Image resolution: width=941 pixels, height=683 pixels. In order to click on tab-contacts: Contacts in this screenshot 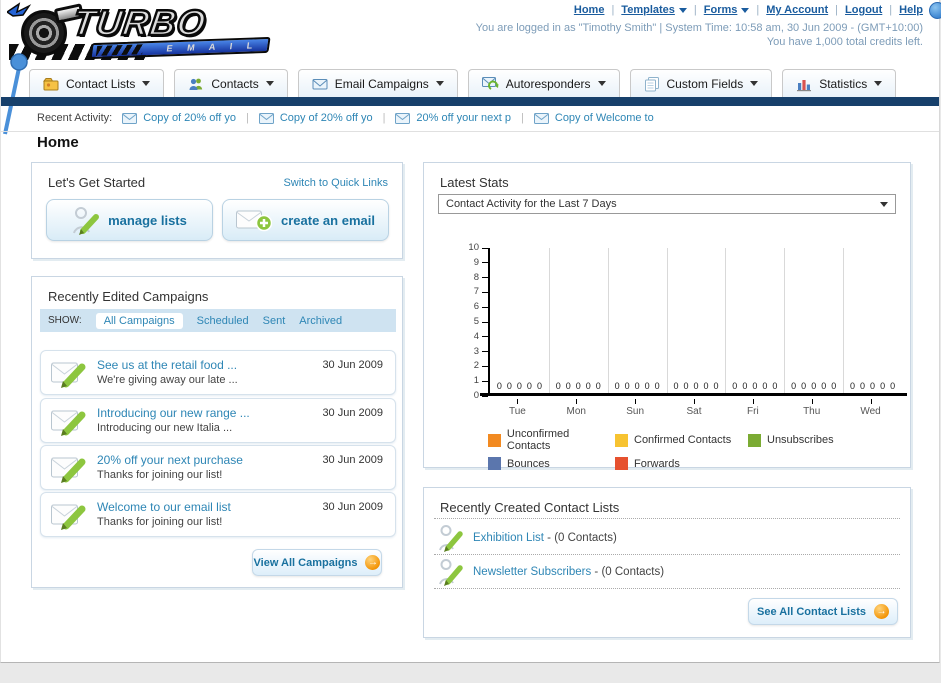, I will do `click(231, 83)`.